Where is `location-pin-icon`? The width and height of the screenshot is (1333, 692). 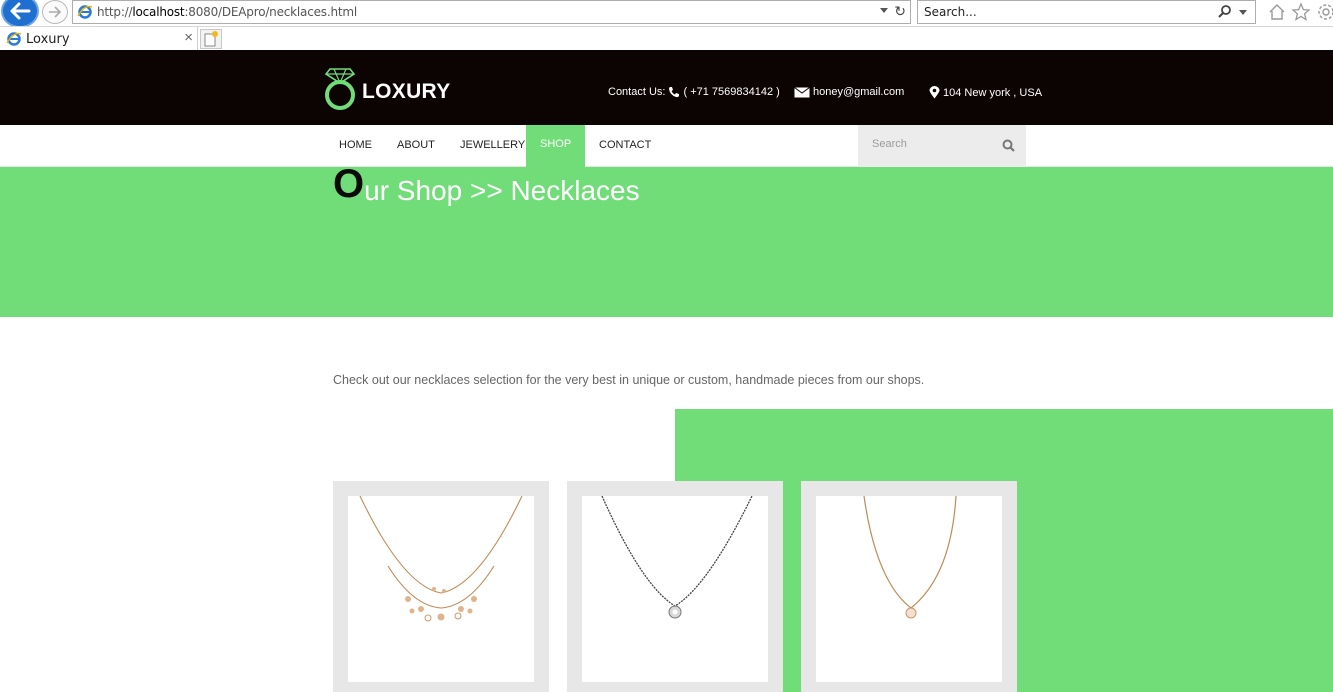 location-pin-icon is located at coordinates (934, 92).